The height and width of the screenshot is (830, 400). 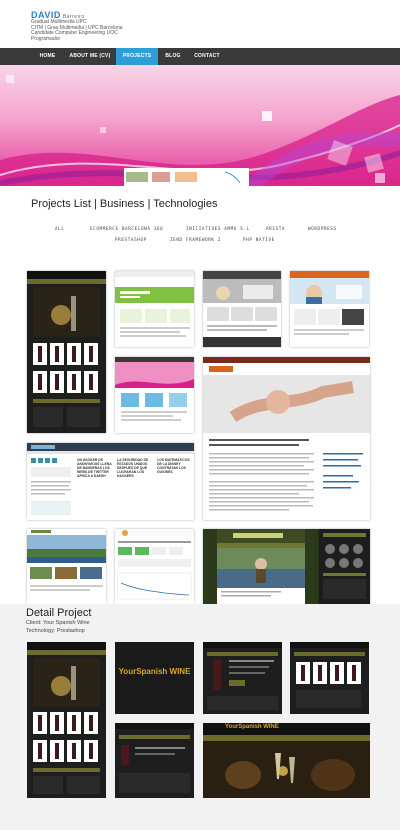 I want to click on banner-wine-logo: YourSpanish WINE, so click(x=252, y=727).